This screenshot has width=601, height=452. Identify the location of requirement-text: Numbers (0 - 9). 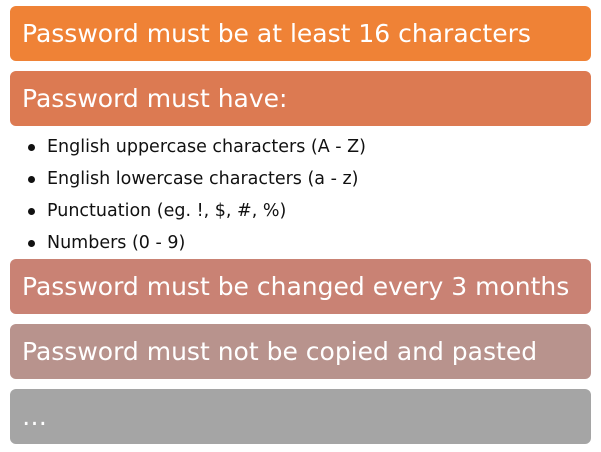
(116, 243).